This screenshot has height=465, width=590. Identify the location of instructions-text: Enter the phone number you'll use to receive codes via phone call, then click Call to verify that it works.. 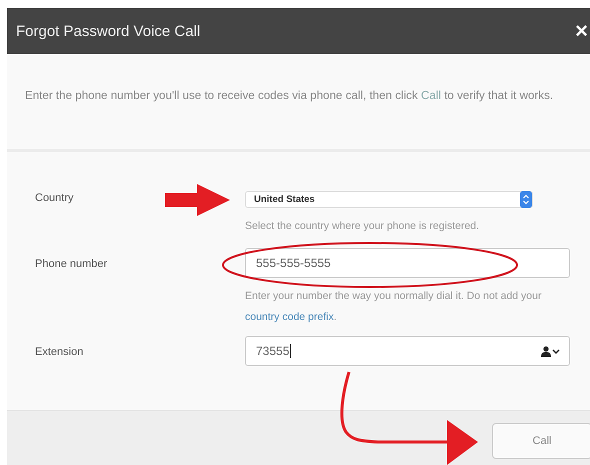
(289, 95).